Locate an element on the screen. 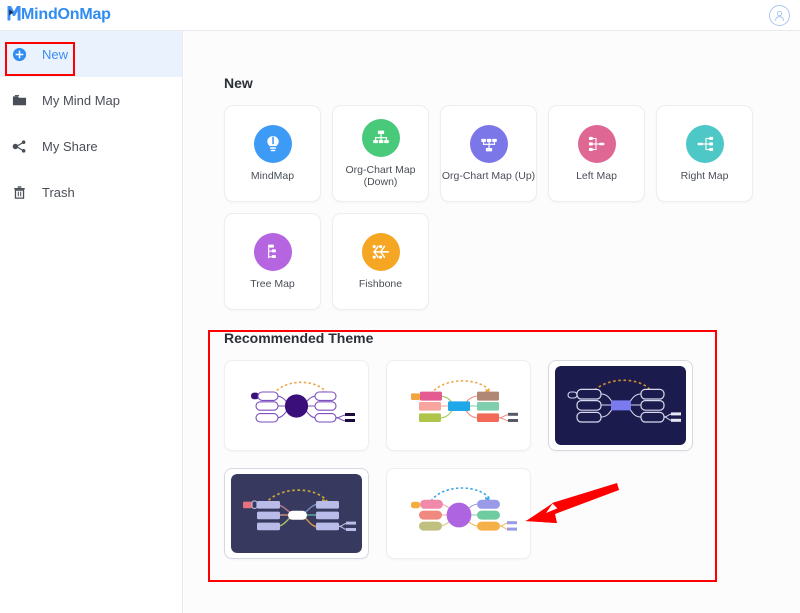 This screenshot has width=800, height=613. folder-icon is located at coordinates (23, 100).